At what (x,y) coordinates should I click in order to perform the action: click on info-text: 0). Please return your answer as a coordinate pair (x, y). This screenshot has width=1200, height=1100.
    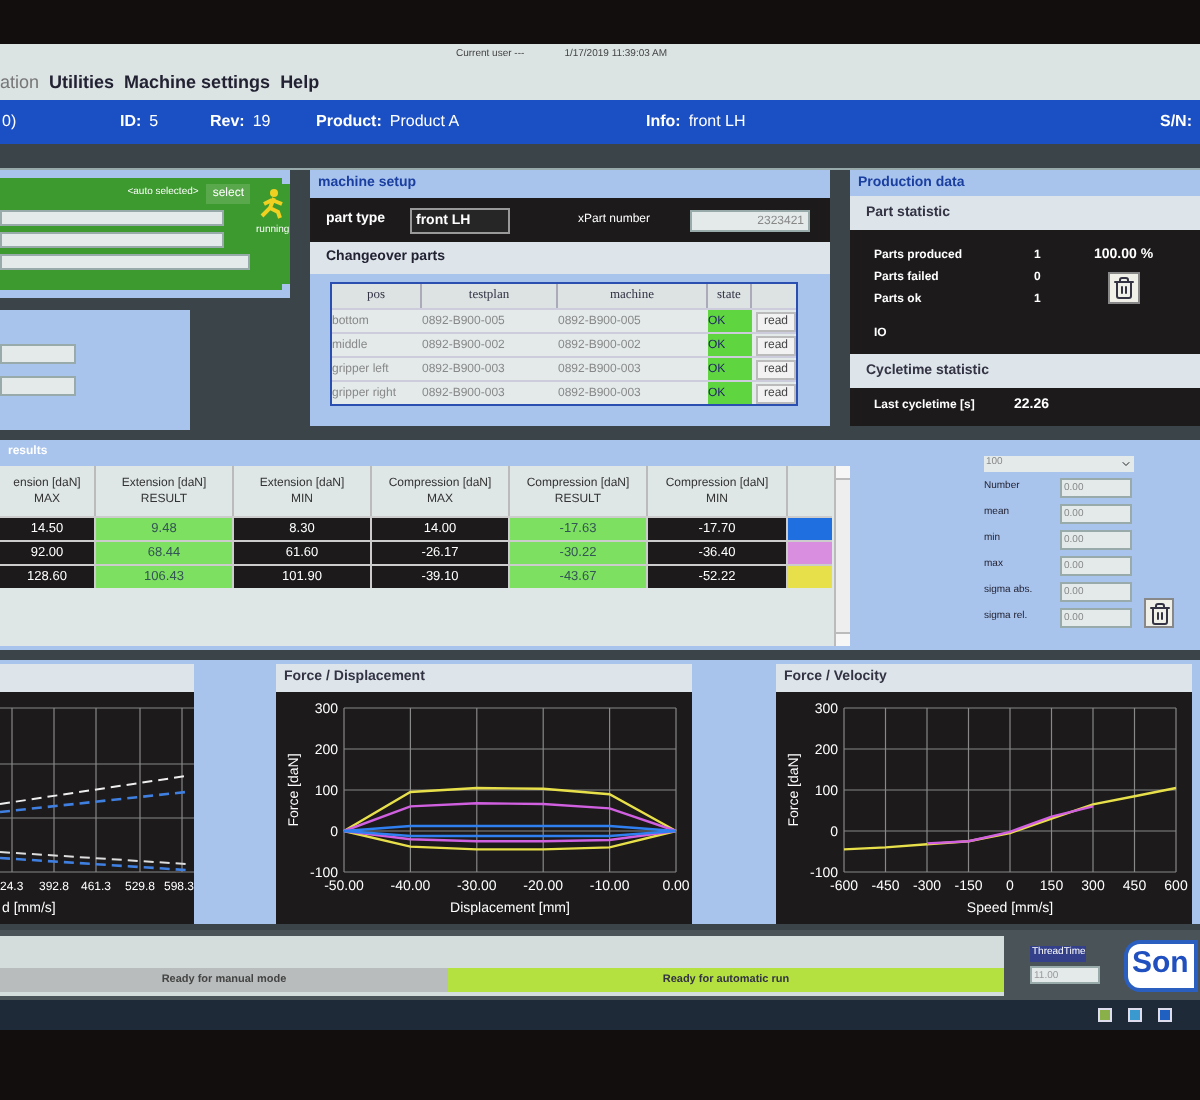
    Looking at the image, I should click on (9, 122).